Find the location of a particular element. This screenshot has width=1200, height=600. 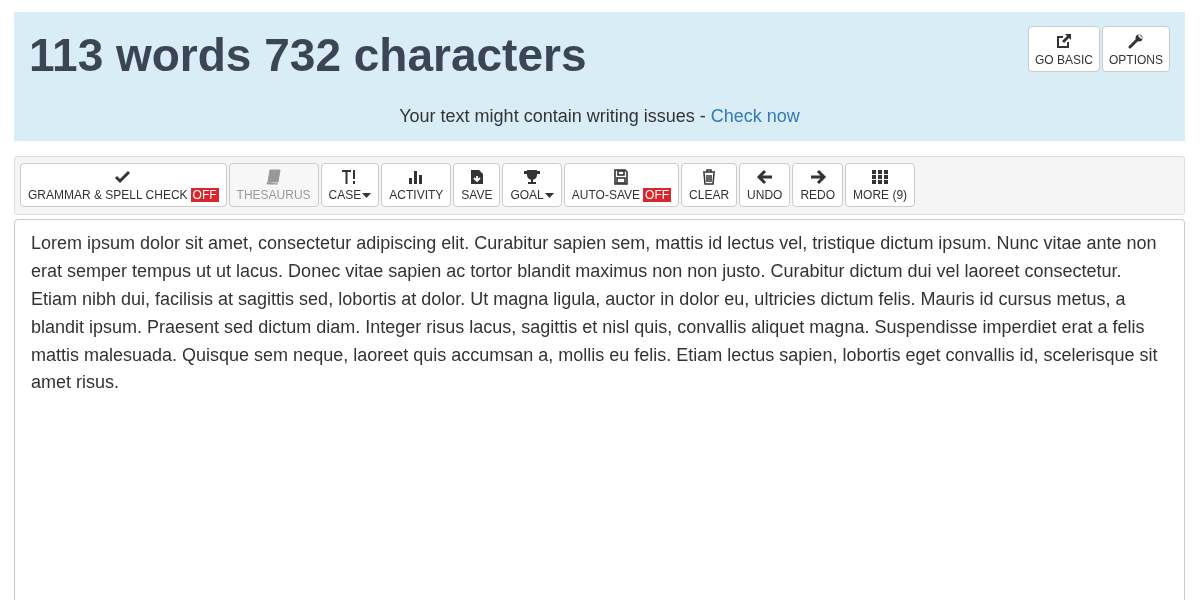

toolbar-button: REDO is located at coordinates (818, 185).